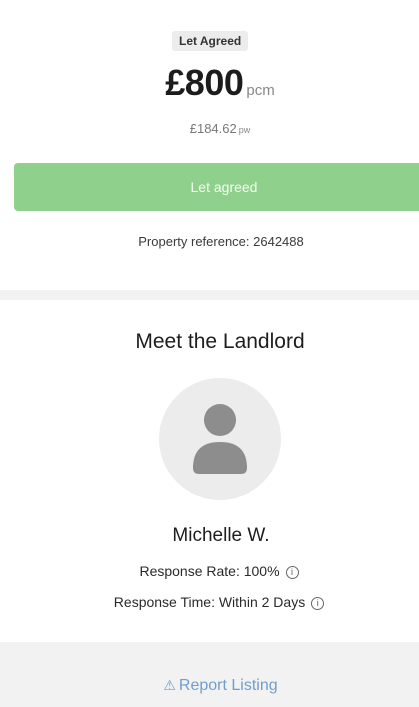 The image size is (419, 707). What do you see at coordinates (204, 82) in the screenshot?
I see `monthly-price: £800` at bounding box center [204, 82].